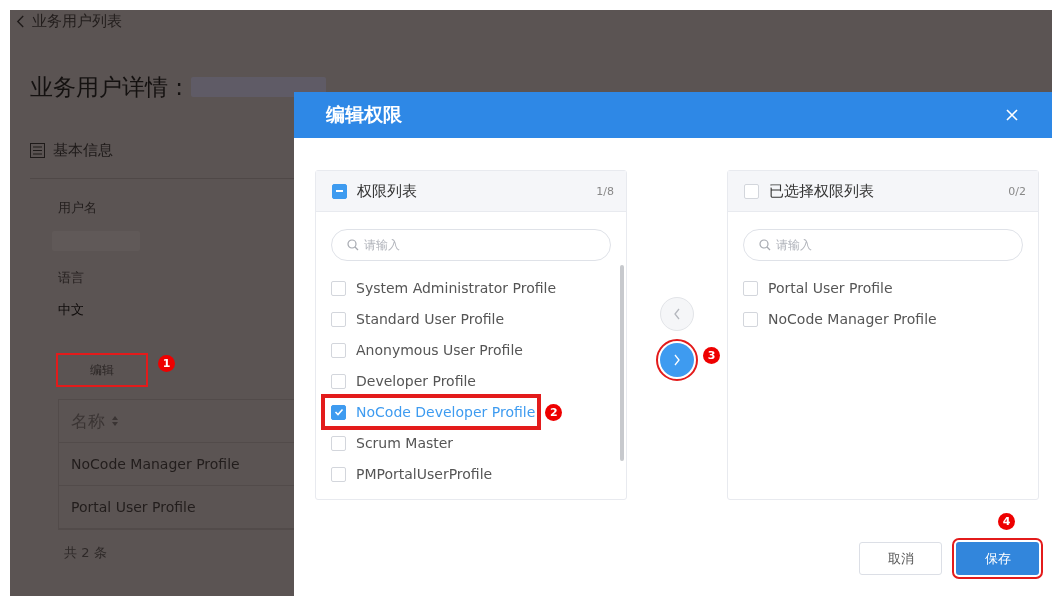 The width and height of the screenshot is (1052, 596). I want to click on field-value: 中文, so click(71, 310).